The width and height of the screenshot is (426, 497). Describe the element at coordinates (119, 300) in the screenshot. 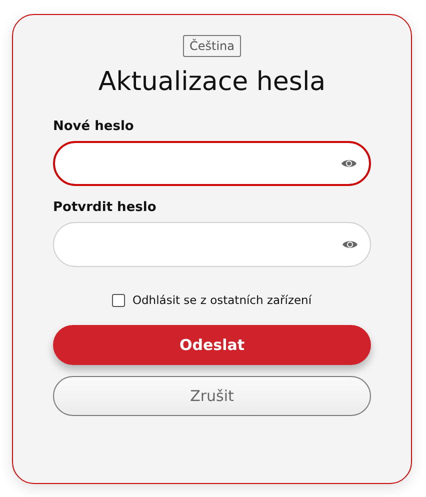

I see `checkbox` at that location.